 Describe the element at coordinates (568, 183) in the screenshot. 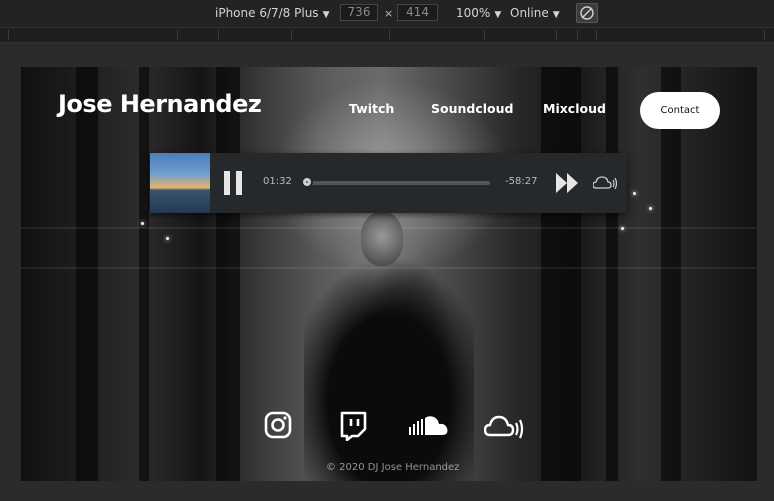

I see `fast-forward-icon` at that location.